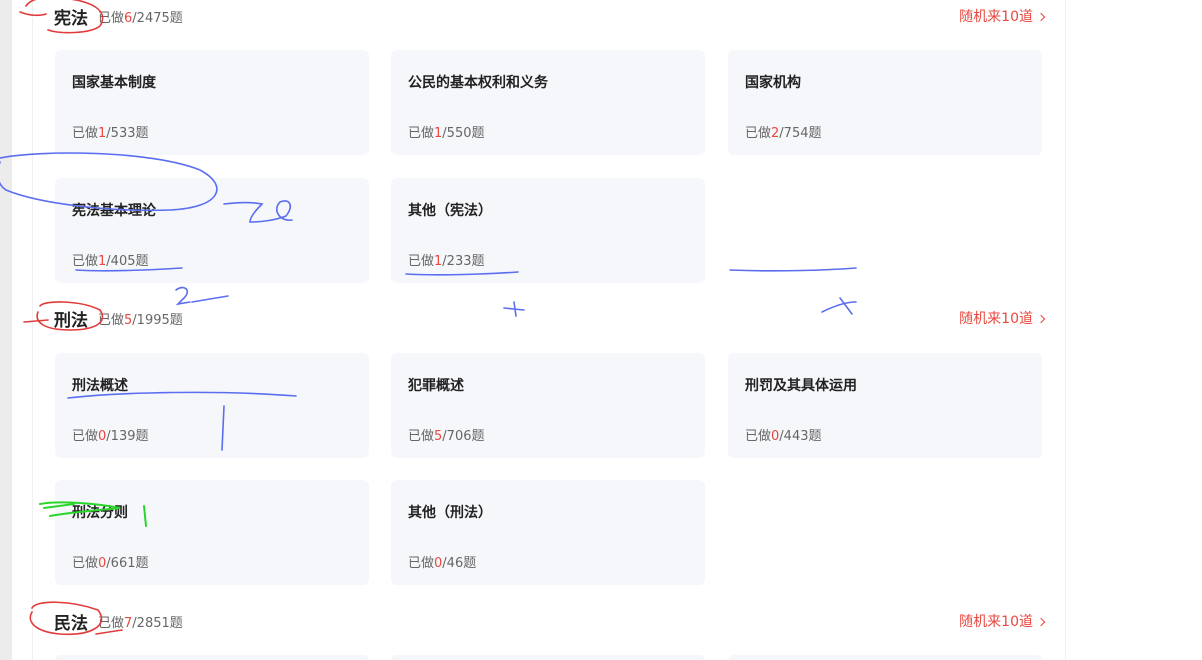 Image resolution: width=1202 pixels, height=660 pixels. Describe the element at coordinates (140, 623) in the screenshot. I see `section-progress: 已做7/2851题` at that location.